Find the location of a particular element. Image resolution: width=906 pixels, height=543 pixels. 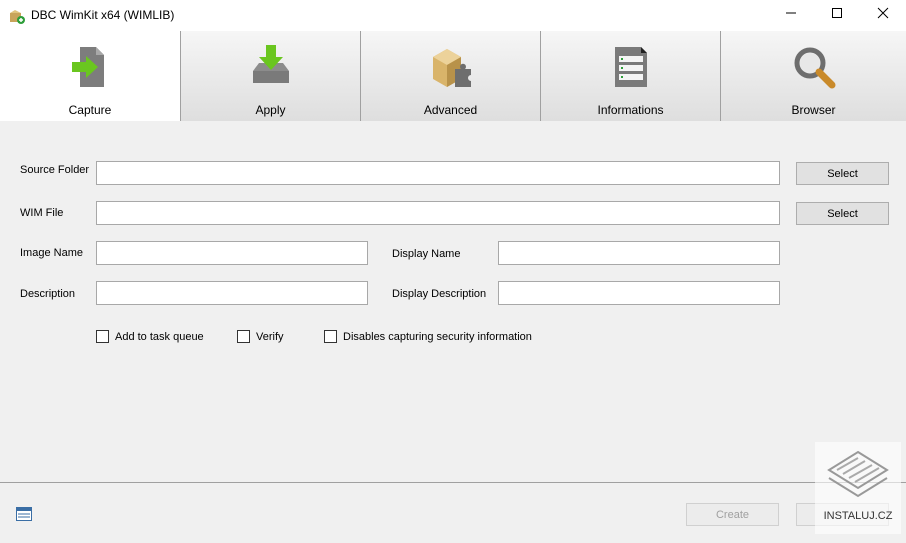

minimize-button is located at coordinates (791, 13).